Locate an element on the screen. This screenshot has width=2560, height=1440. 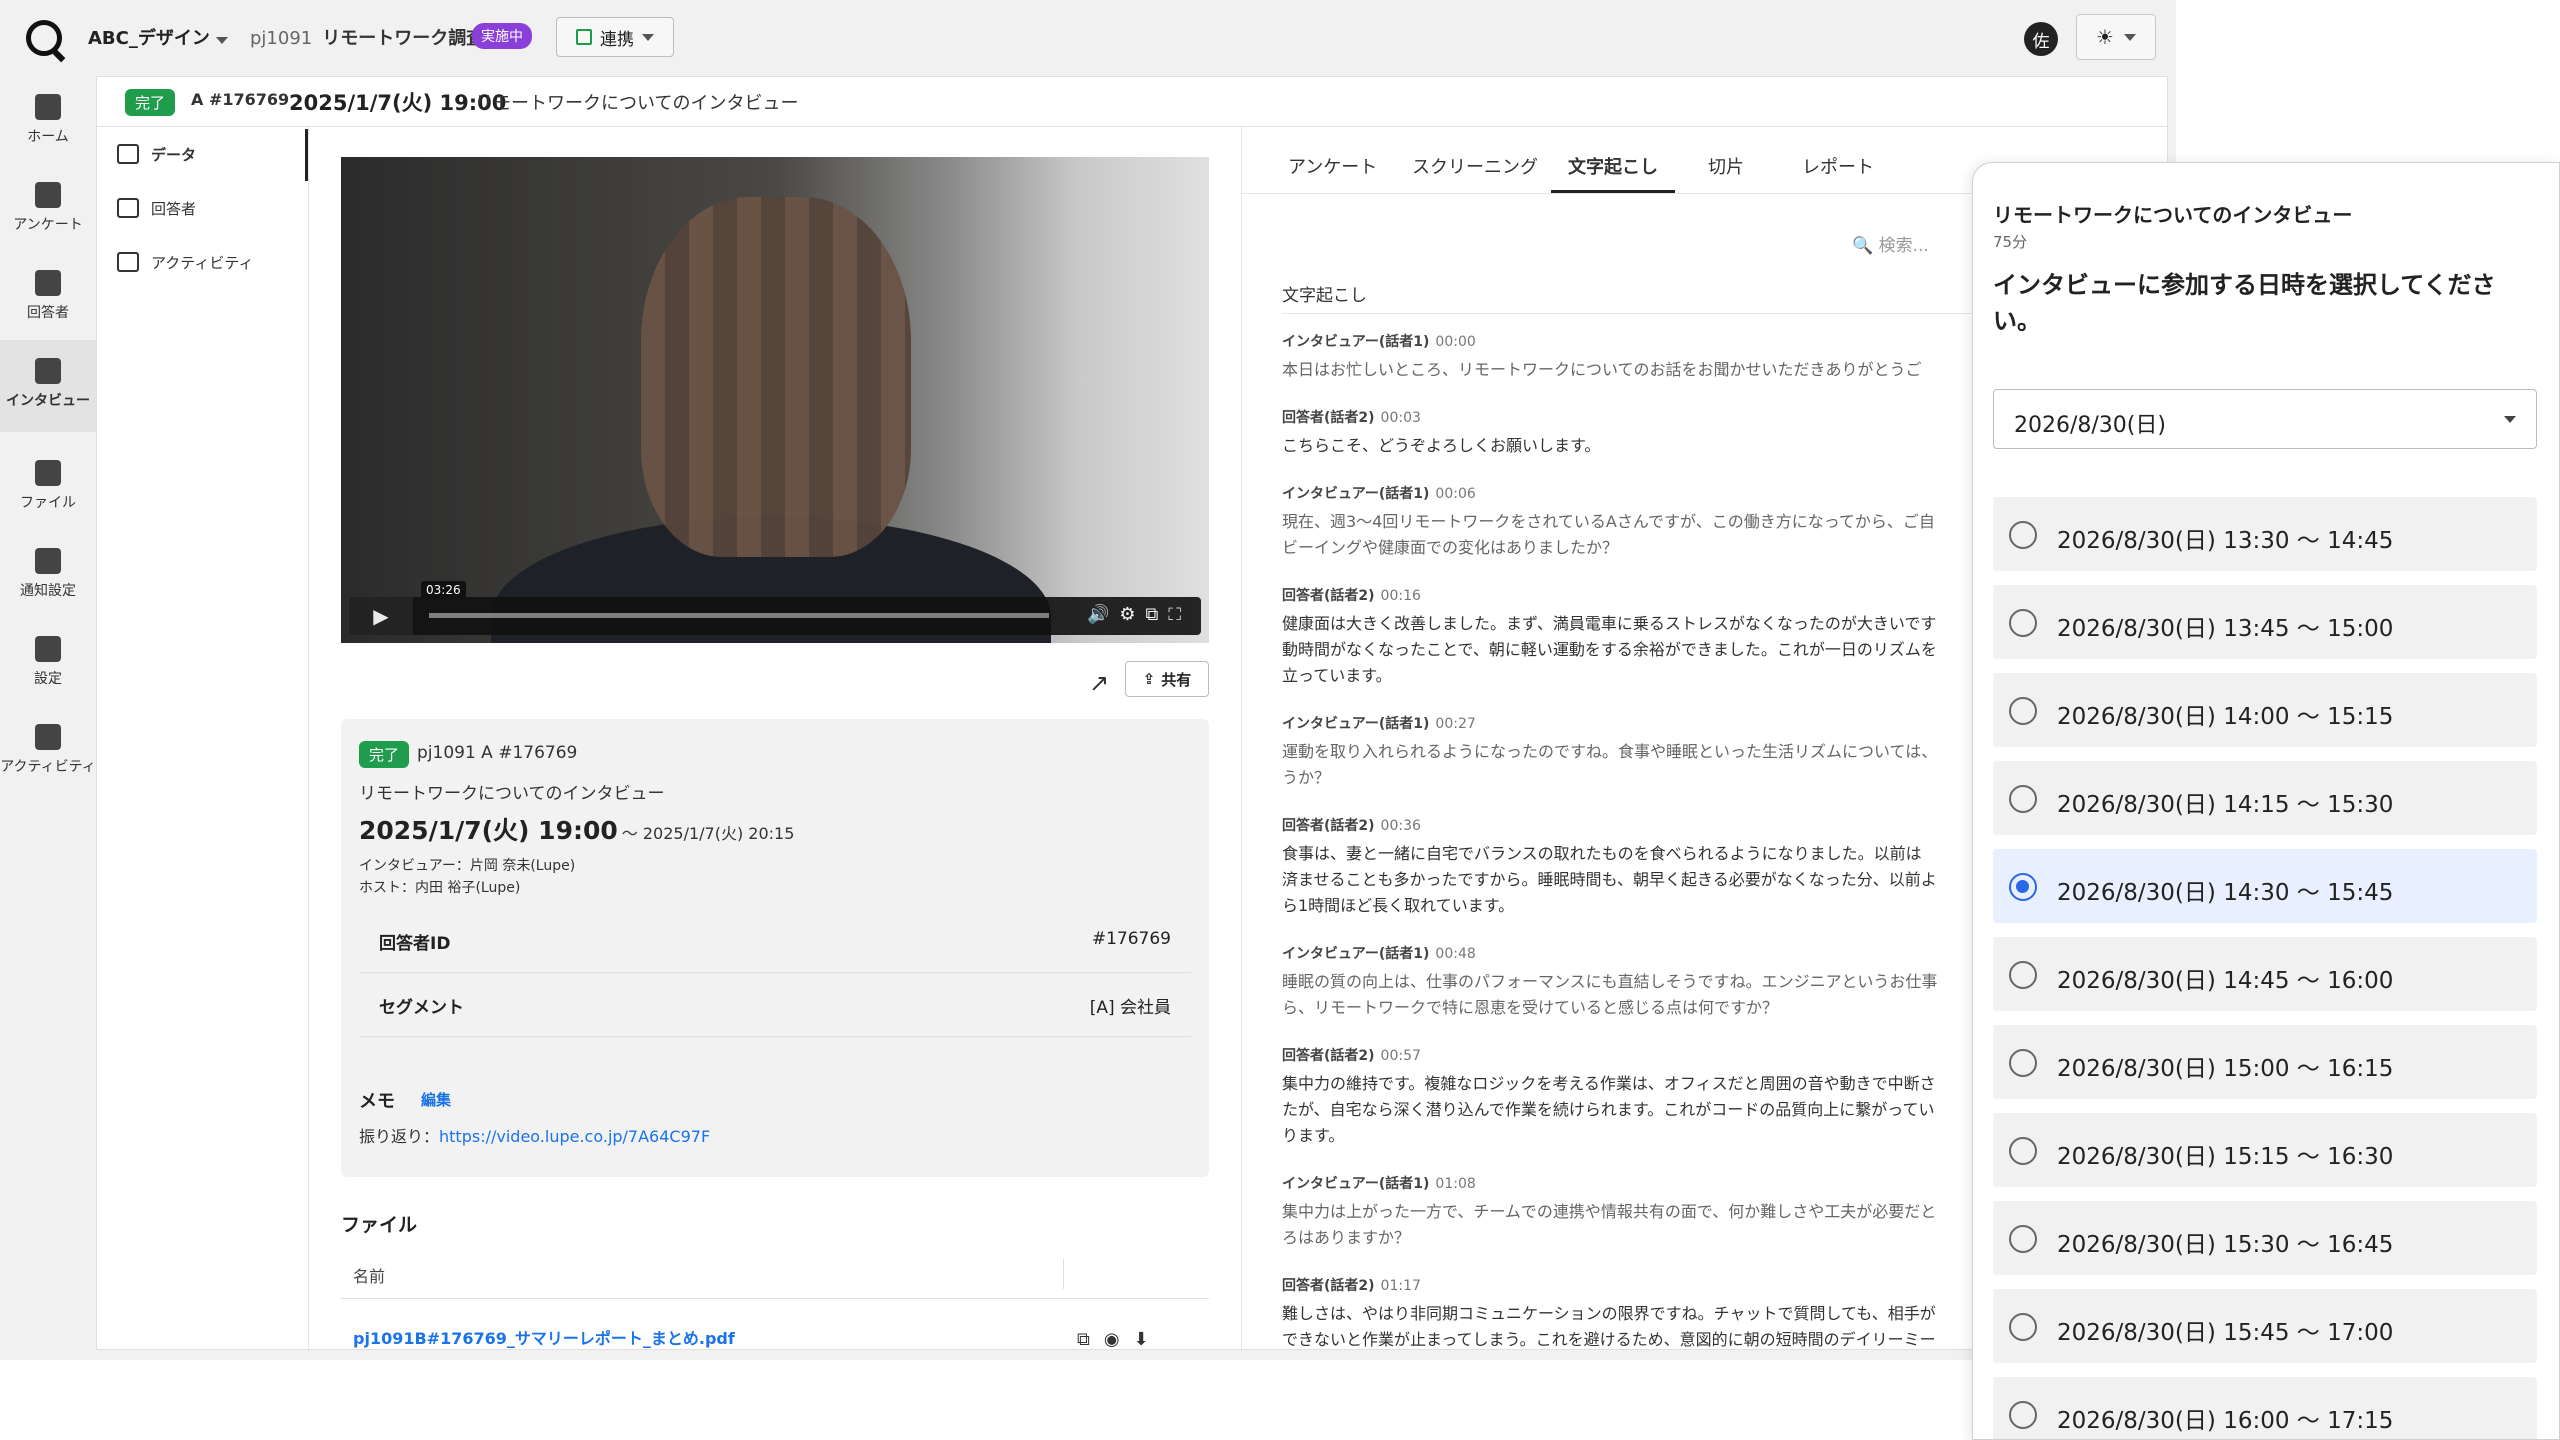
timestamp: 00:48 is located at coordinates (1455, 954).